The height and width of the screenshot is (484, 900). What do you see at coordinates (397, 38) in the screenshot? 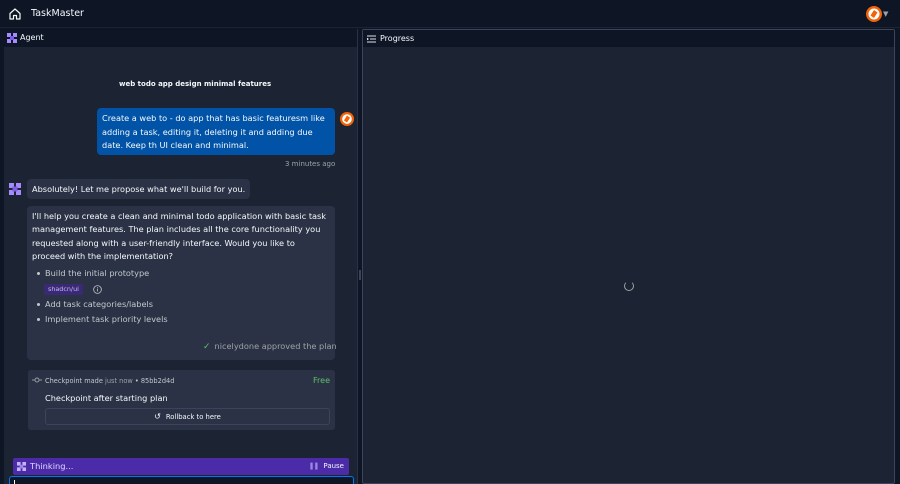
I see `progress-pane-title: Progress` at bounding box center [397, 38].